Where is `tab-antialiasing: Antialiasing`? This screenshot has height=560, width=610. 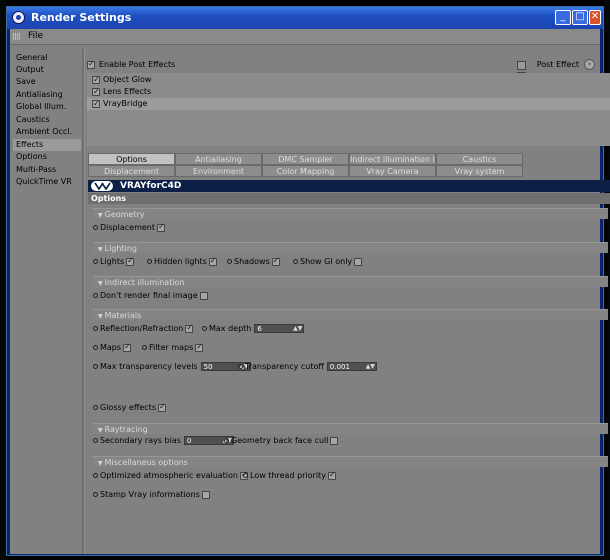 tab-antialiasing: Antialiasing is located at coordinates (218, 159).